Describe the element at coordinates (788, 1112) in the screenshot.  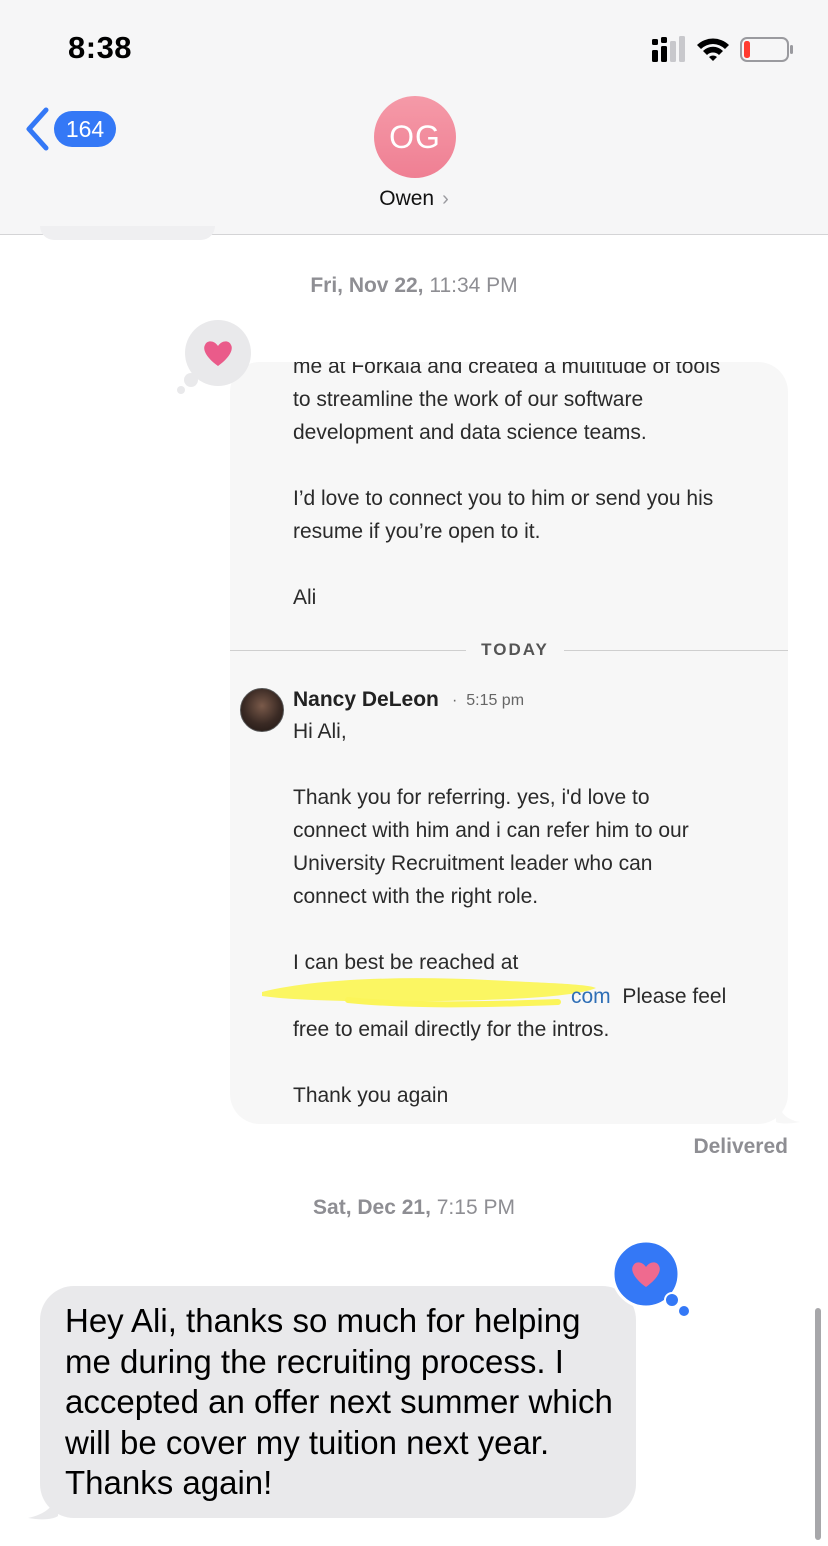
I see `bubble-tail` at that location.